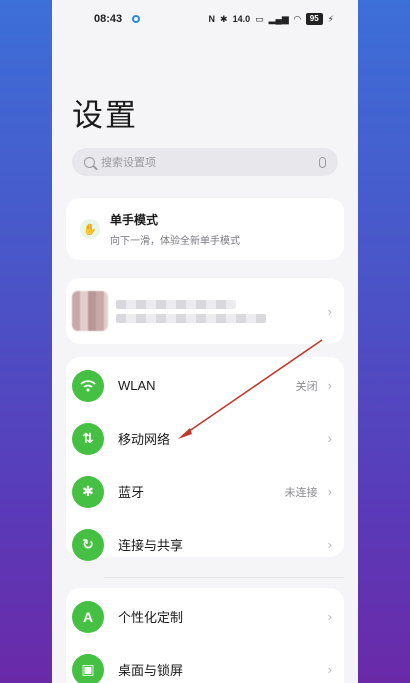  Describe the element at coordinates (88, 438) in the screenshot. I see `mobile-data-icon: ⇅` at that location.